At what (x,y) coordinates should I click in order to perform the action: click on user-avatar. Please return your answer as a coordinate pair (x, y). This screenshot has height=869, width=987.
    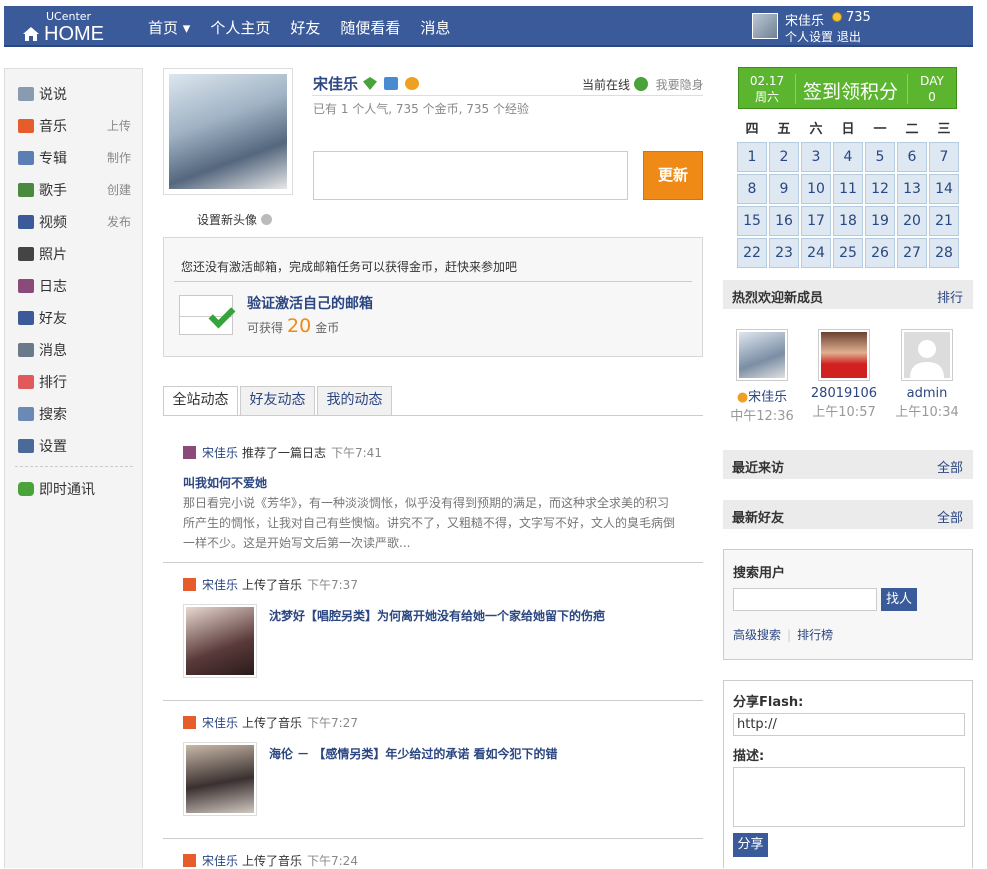
    Looking at the image, I should click on (765, 26).